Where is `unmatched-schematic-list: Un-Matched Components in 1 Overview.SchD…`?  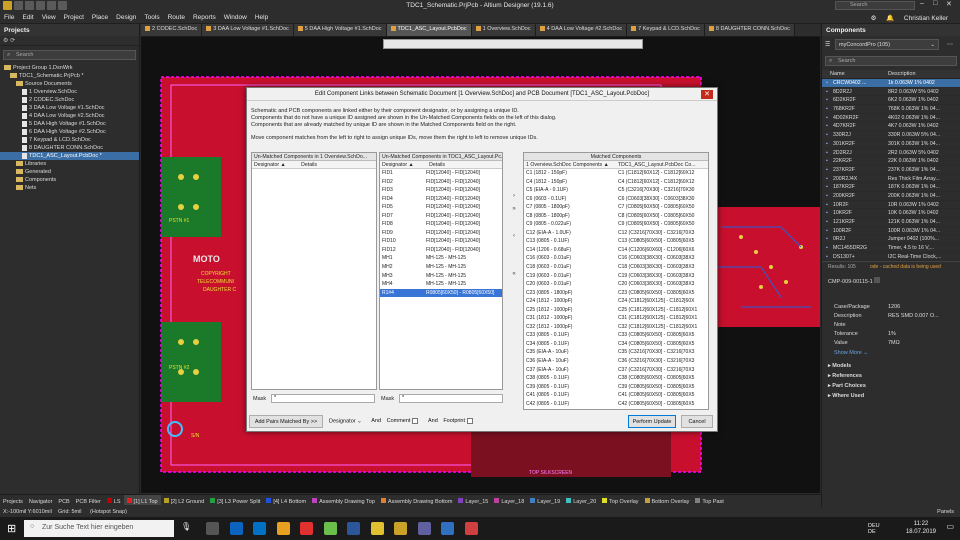 unmatched-schematic-list: Un-Matched Components in 1 Overview.SchD… is located at coordinates (314, 271).